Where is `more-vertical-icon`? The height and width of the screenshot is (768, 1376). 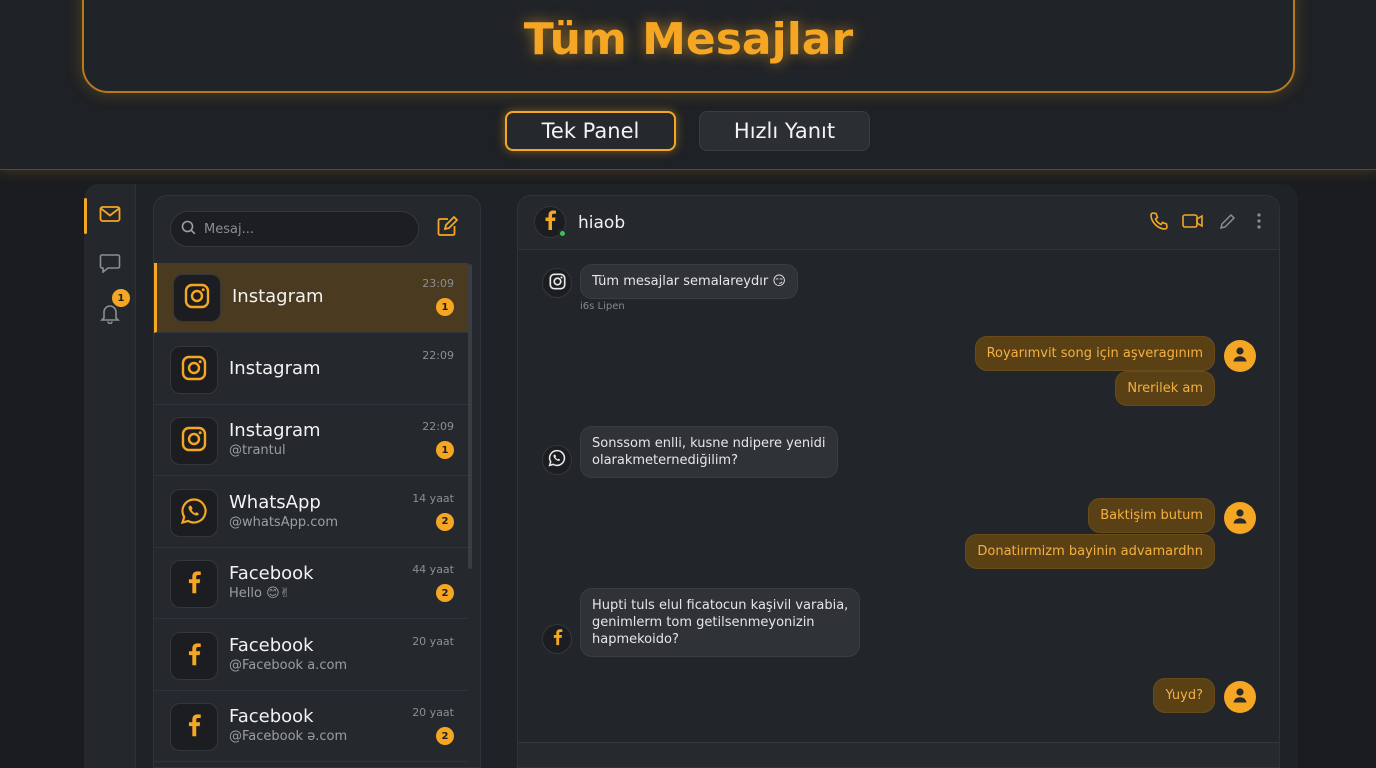 more-vertical-icon is located at coordinates (1259, 223).